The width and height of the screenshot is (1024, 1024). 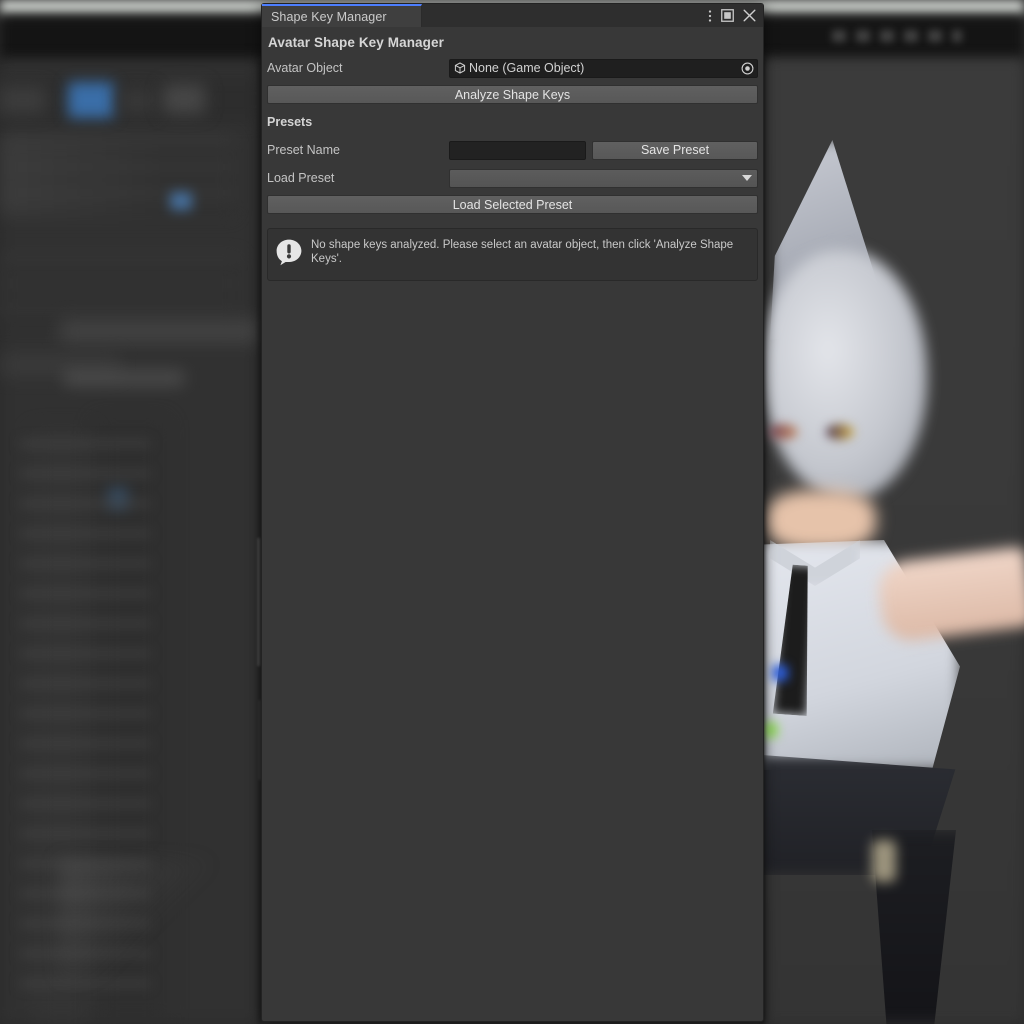 What do you see at coordinates (603, 68) in the screenshot?
I see `avatar-object-field: None (Game Object)` at bounding box center [603, 68].